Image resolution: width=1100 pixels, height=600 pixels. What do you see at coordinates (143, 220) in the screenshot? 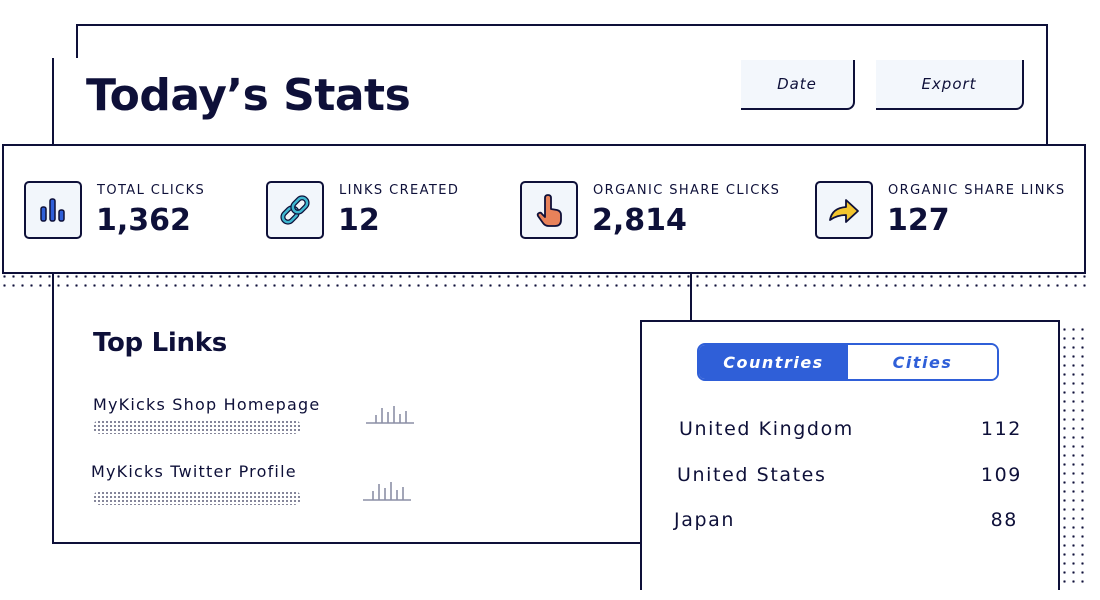
I see `stat-value: 1,362` at bounding box center [143, 220].